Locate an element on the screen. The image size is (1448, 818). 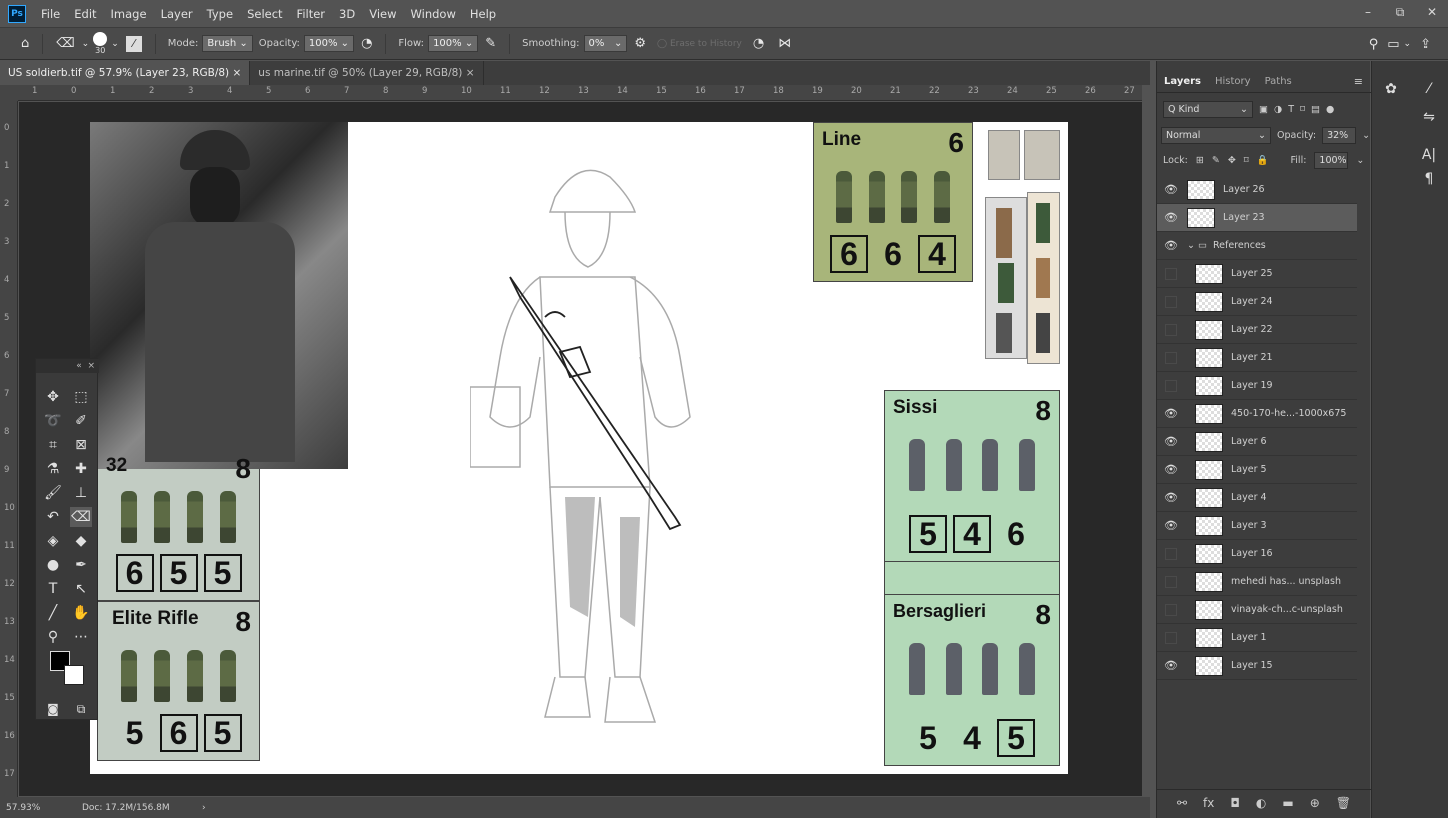
status-menu-button: › is located at coordinates (204, 808).